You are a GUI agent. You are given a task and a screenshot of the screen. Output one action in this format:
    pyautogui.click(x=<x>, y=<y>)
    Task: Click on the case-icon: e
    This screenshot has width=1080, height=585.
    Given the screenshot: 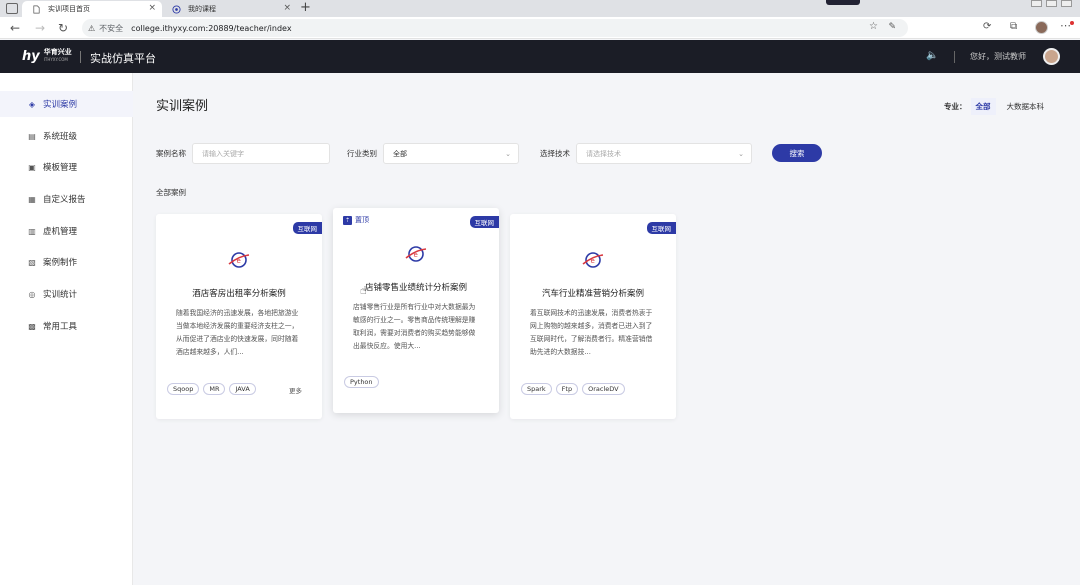 What is the action you would take?
    pyautogui.click(x=239, y=260)
    